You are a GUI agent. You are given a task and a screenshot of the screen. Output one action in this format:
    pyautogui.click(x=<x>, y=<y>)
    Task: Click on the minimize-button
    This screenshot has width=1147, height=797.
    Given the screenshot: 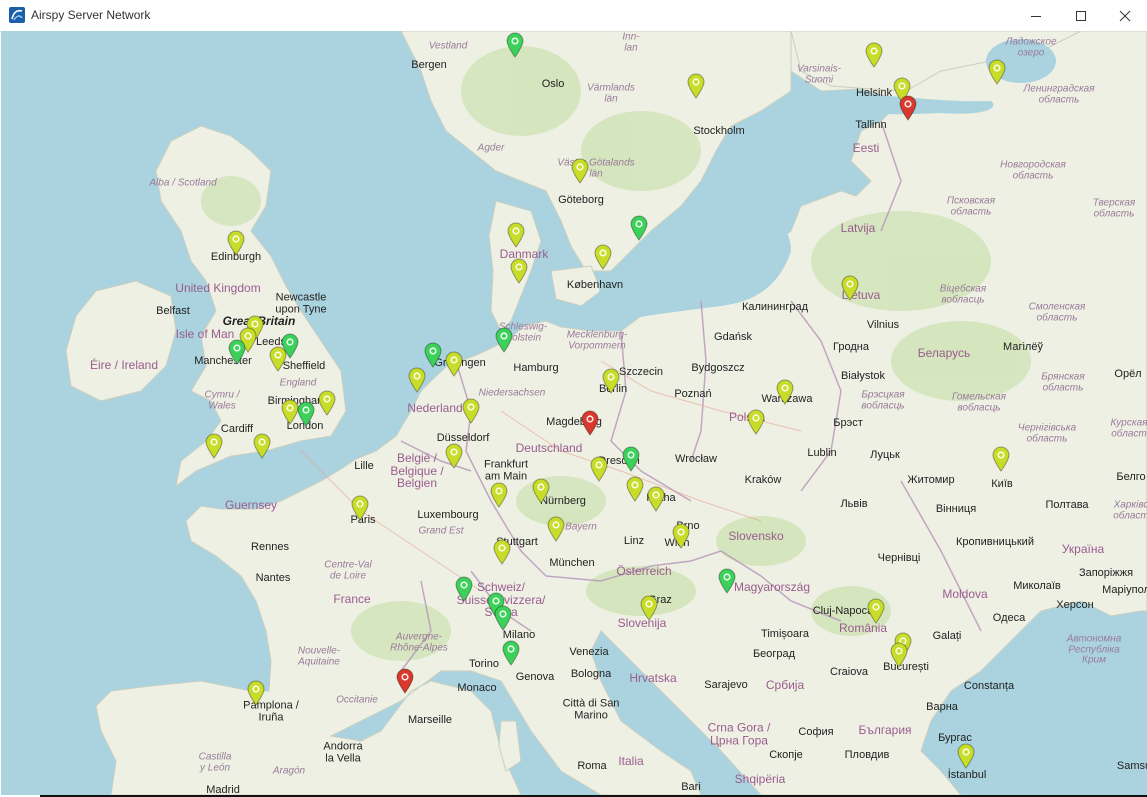 What is the action you would take?
    pyautogui.click(x=1036, y=15)
    